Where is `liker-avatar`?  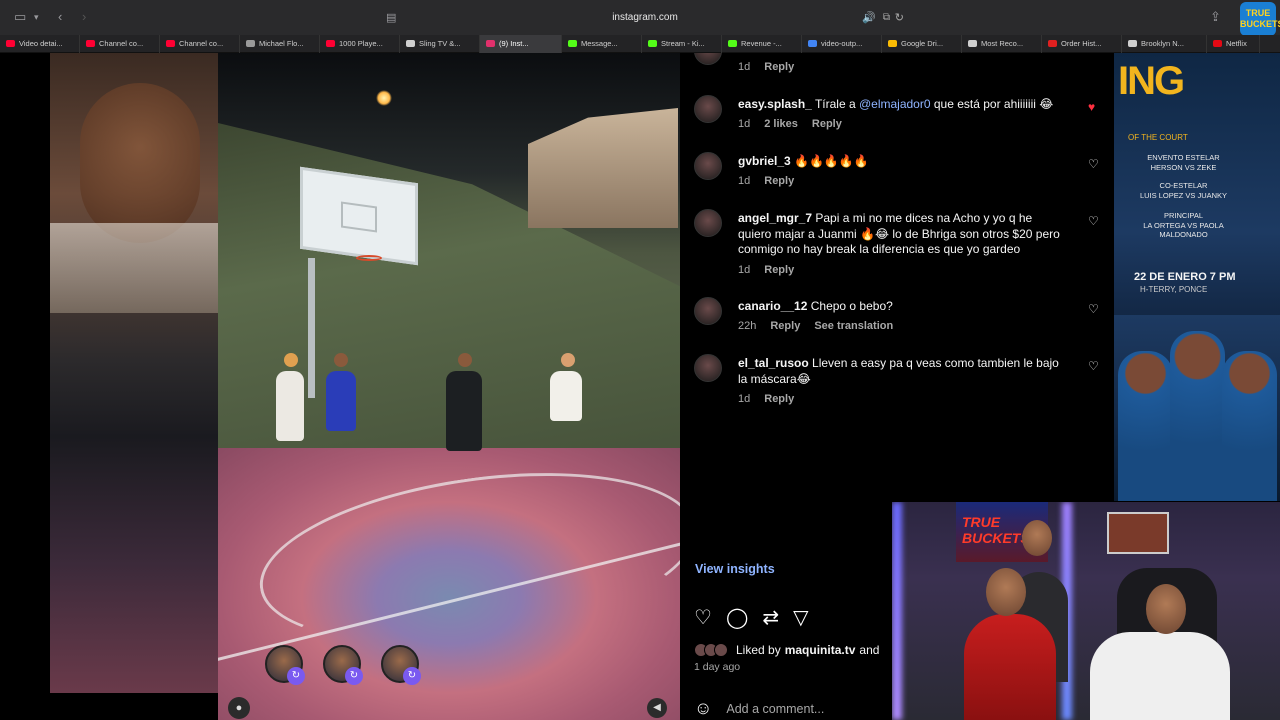 liker-avatar is located at coordinates (721, 650).